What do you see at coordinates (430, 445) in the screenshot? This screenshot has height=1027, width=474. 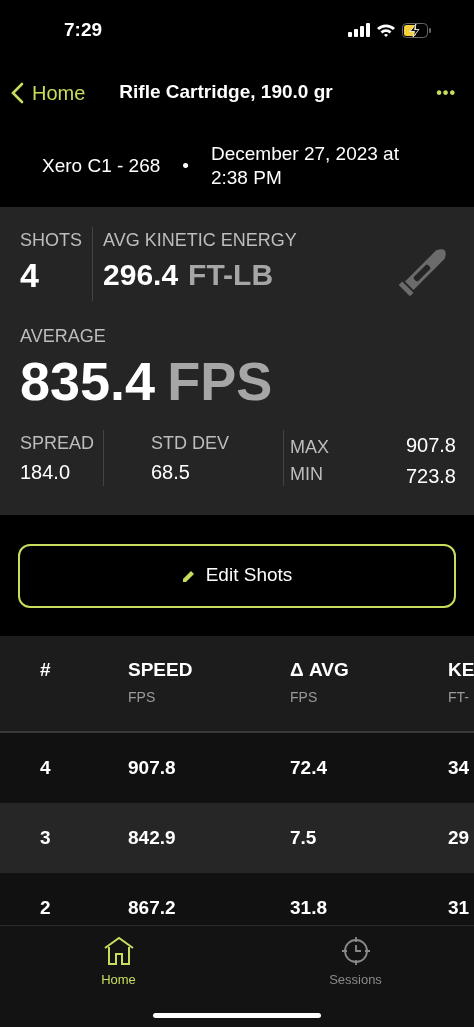 I see `max-value: 907.8` at bounding box center [430, 445].